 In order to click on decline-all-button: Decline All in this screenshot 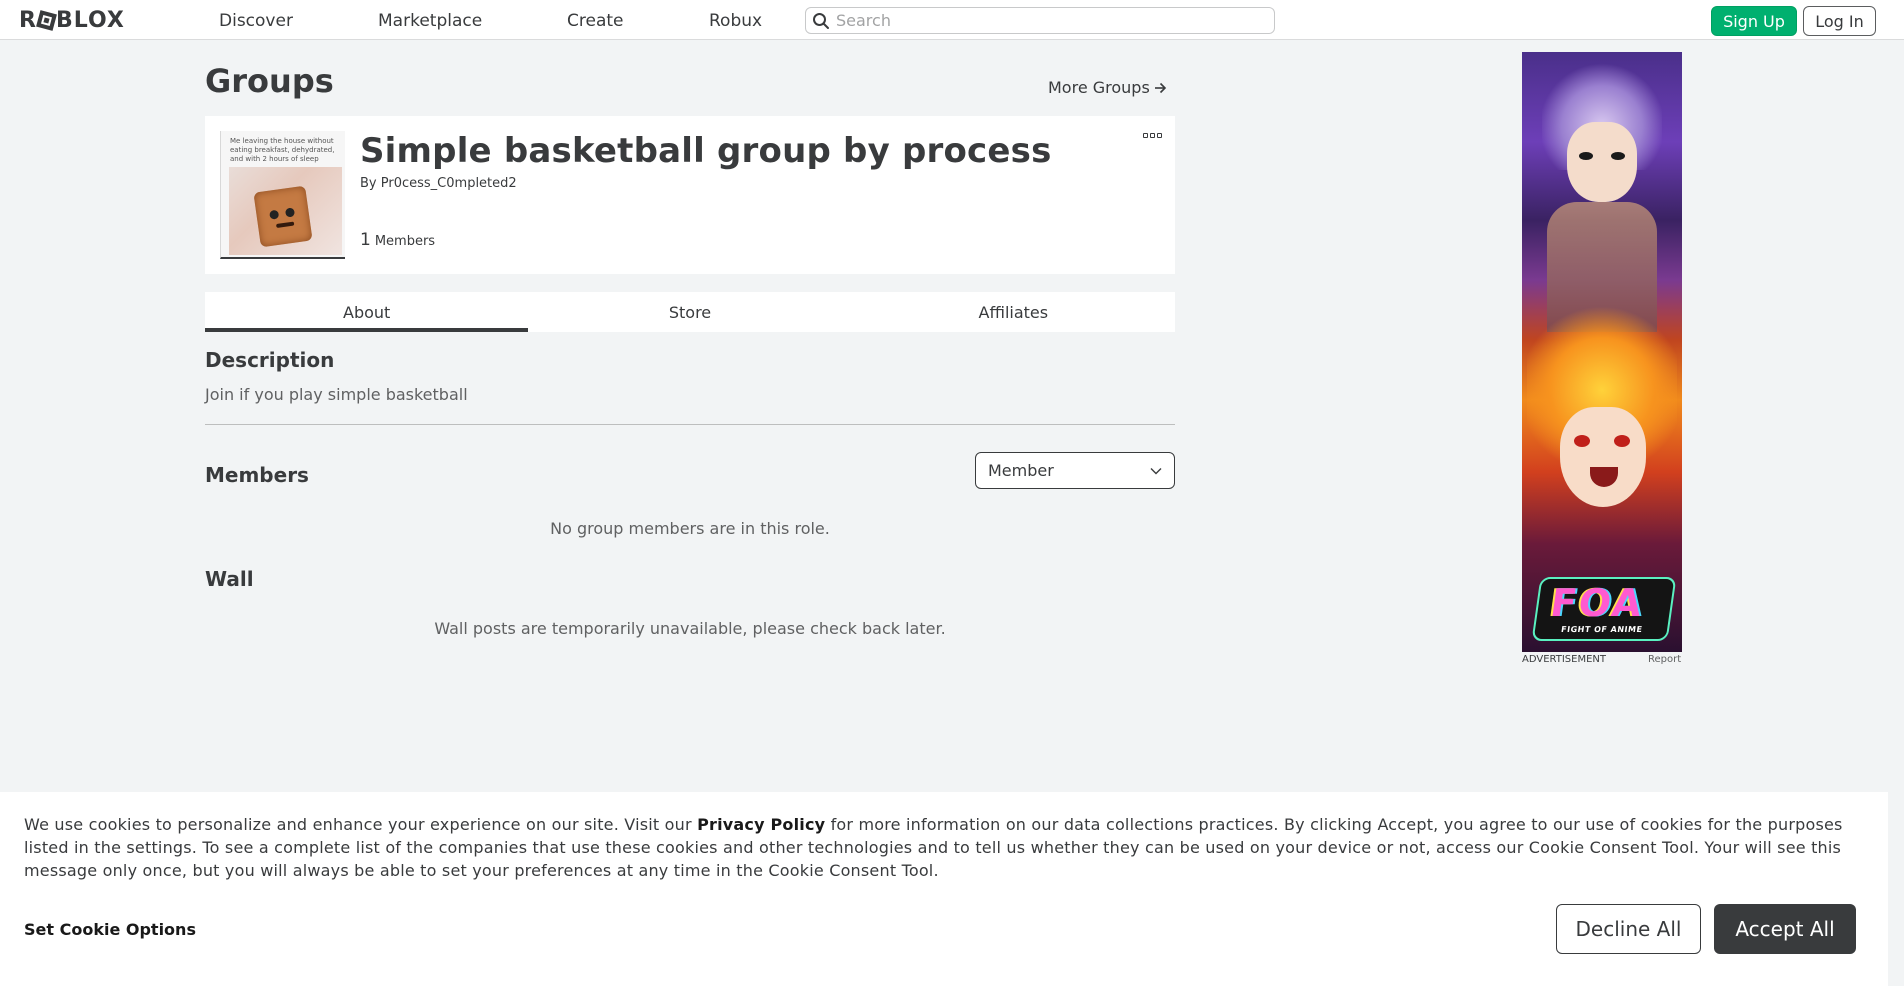, I will do `click(1628, 929)`.